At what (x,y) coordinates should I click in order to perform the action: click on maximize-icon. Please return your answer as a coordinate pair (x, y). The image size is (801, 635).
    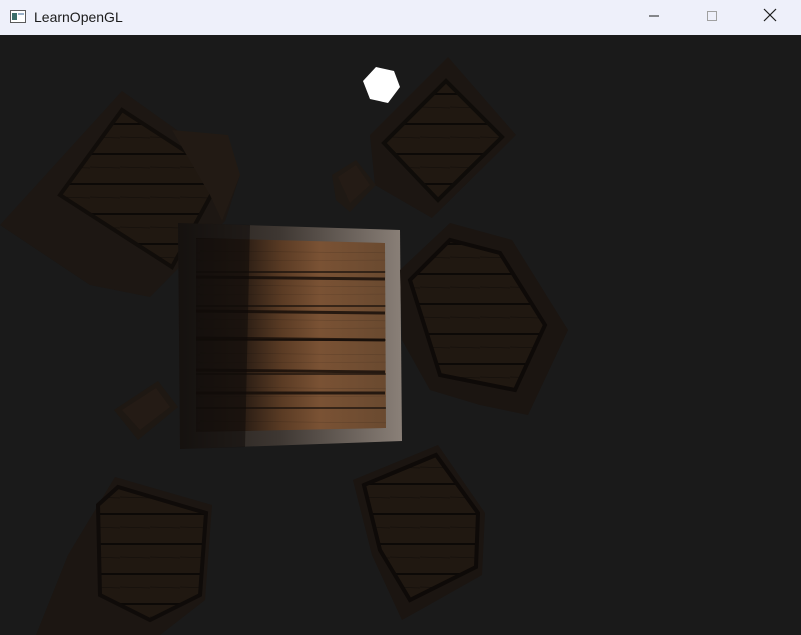
    Looking at the image, I should click on (712, 18).